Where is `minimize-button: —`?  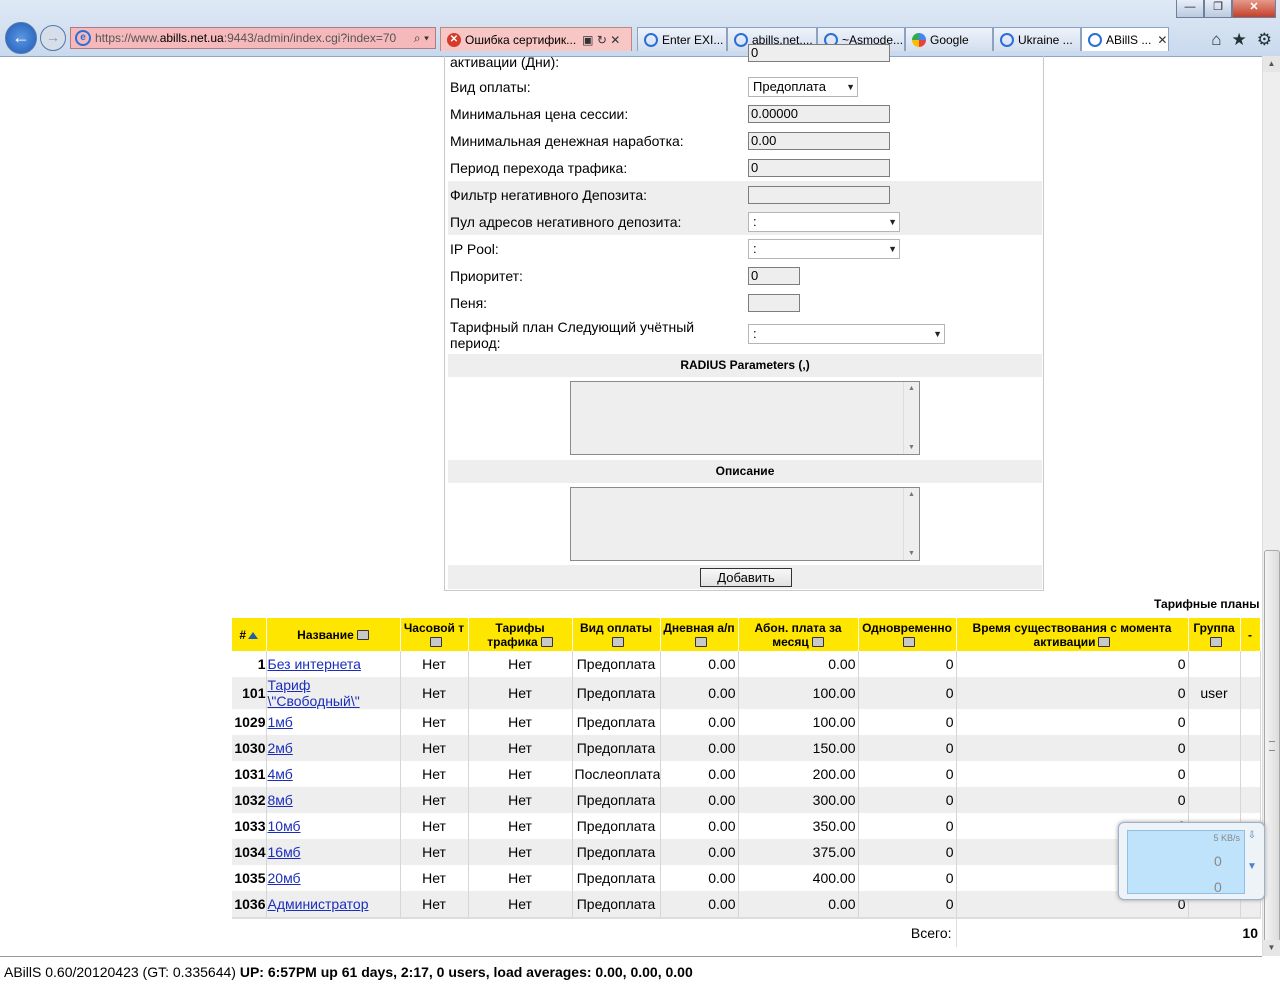
minimize-button: — is located at coordinates (1190, 9).